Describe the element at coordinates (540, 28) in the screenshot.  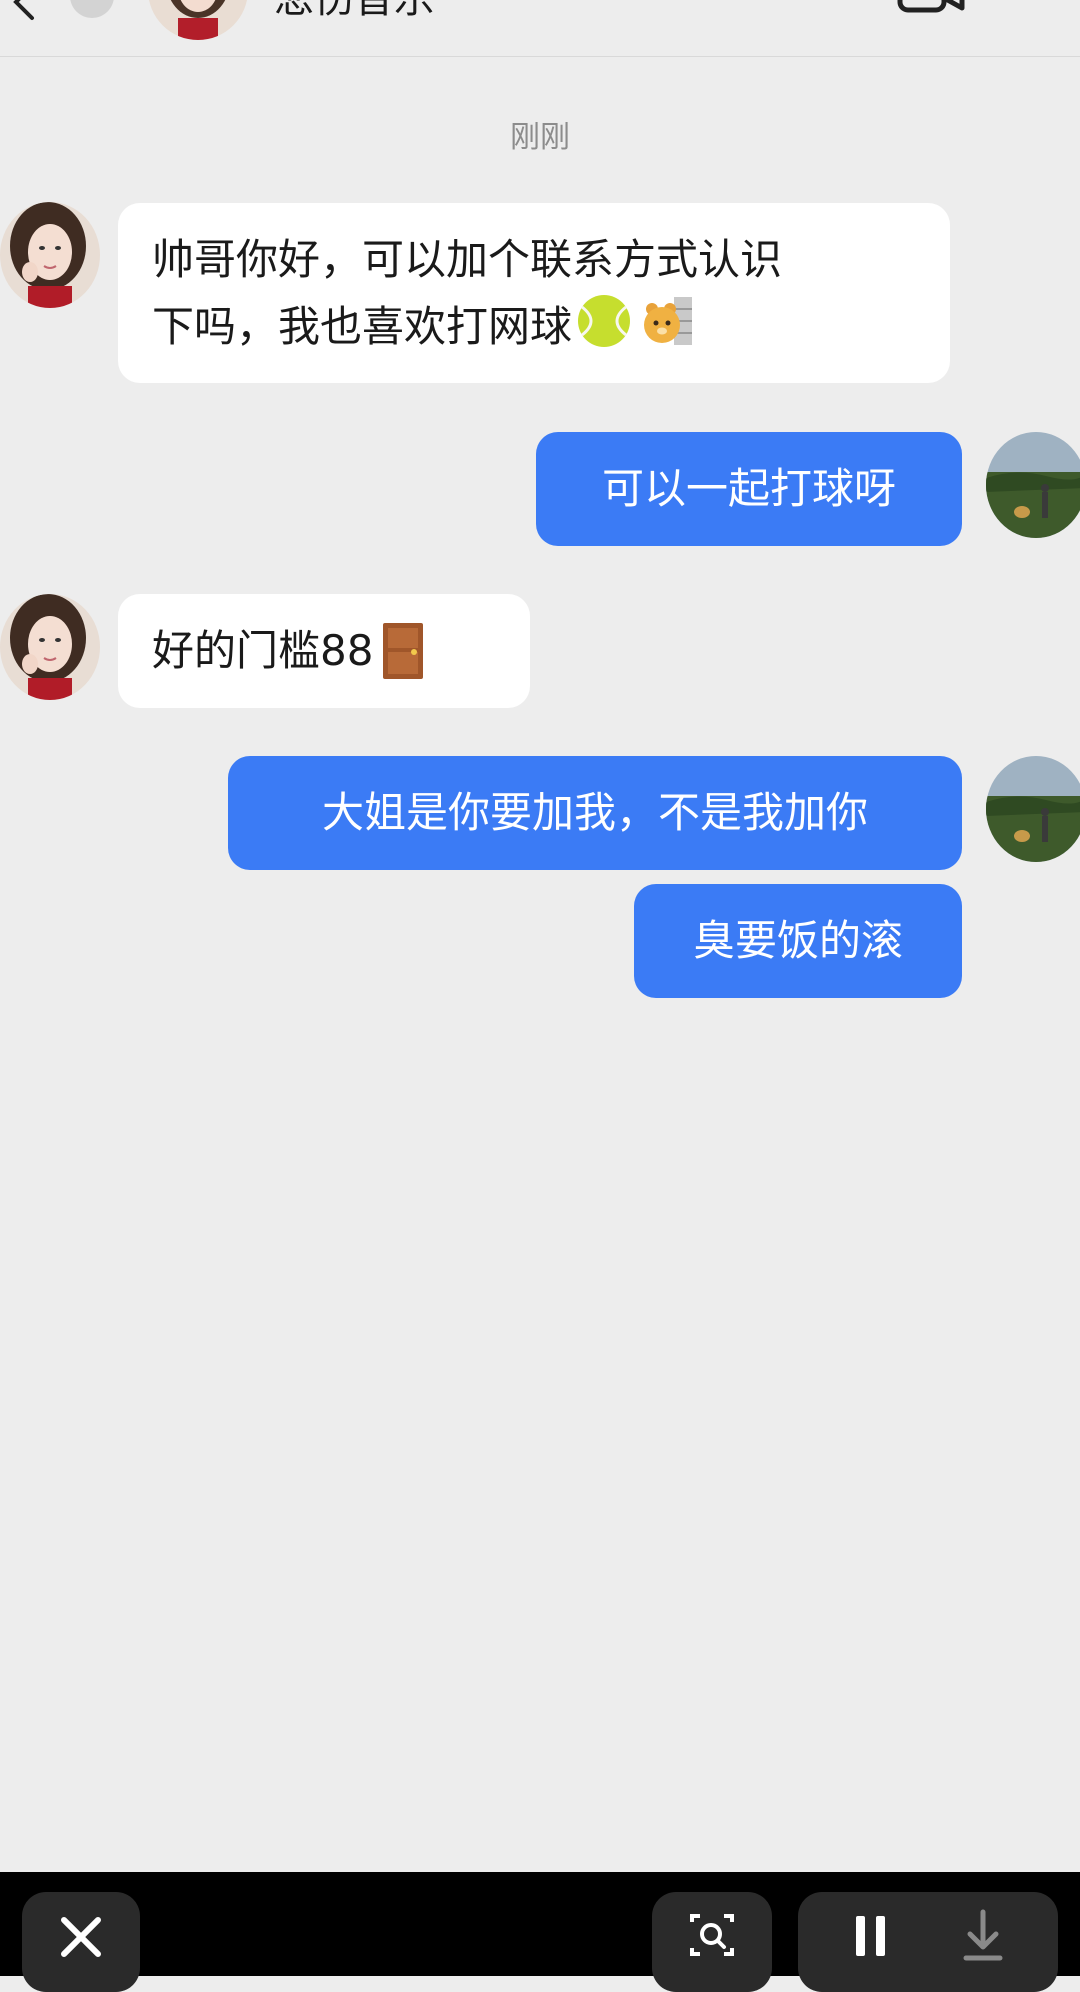
I see `chat-header: 悲伤音乐` at that location.